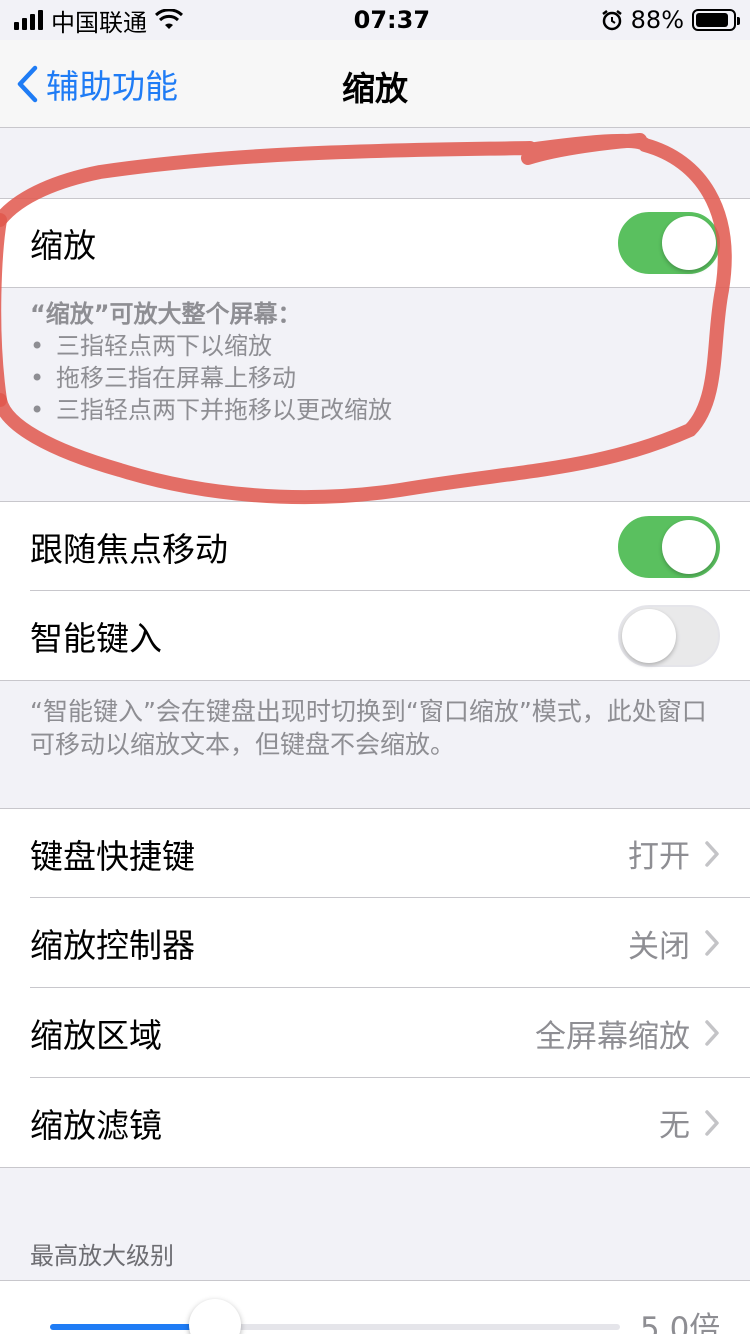 The image size is (750, 1334). Describe the element at coordinates (166, 314) in the screenshot. I see `zoom-footer-title: “缩放”可放大整个屏幕：` at that location.